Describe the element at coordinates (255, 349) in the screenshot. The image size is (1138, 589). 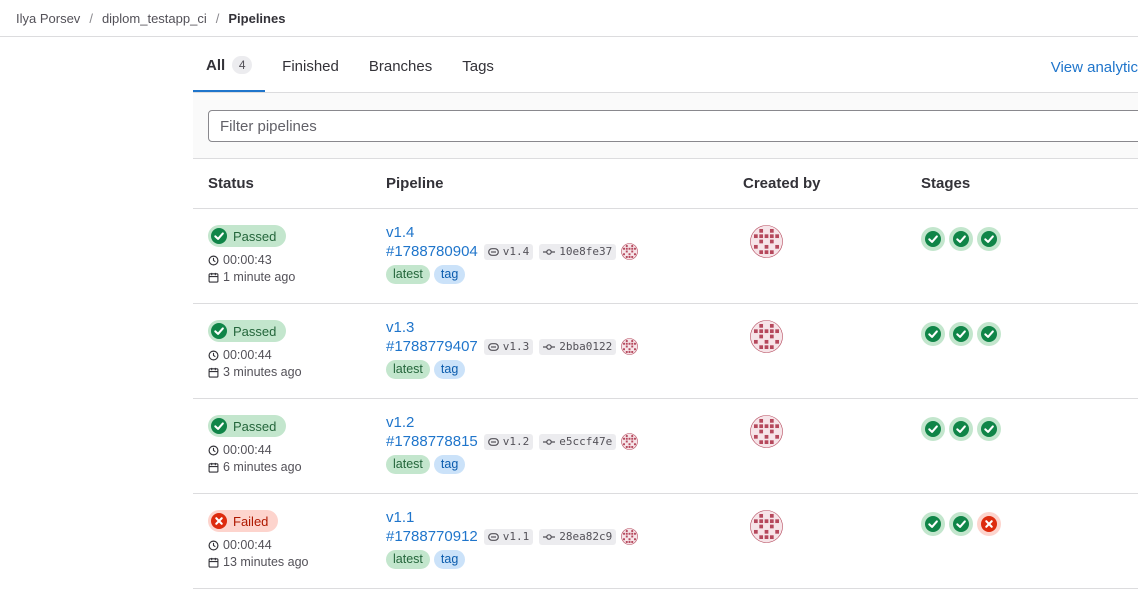
I see `status-cell: Passed 00:00:44 3 minutes ago` at that location.